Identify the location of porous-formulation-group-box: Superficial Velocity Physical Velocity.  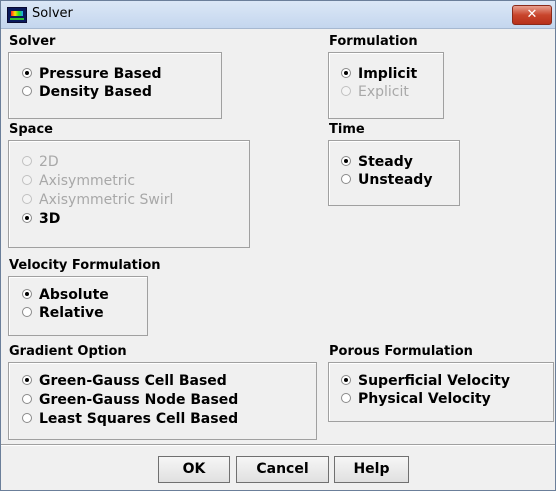
(441, 392).